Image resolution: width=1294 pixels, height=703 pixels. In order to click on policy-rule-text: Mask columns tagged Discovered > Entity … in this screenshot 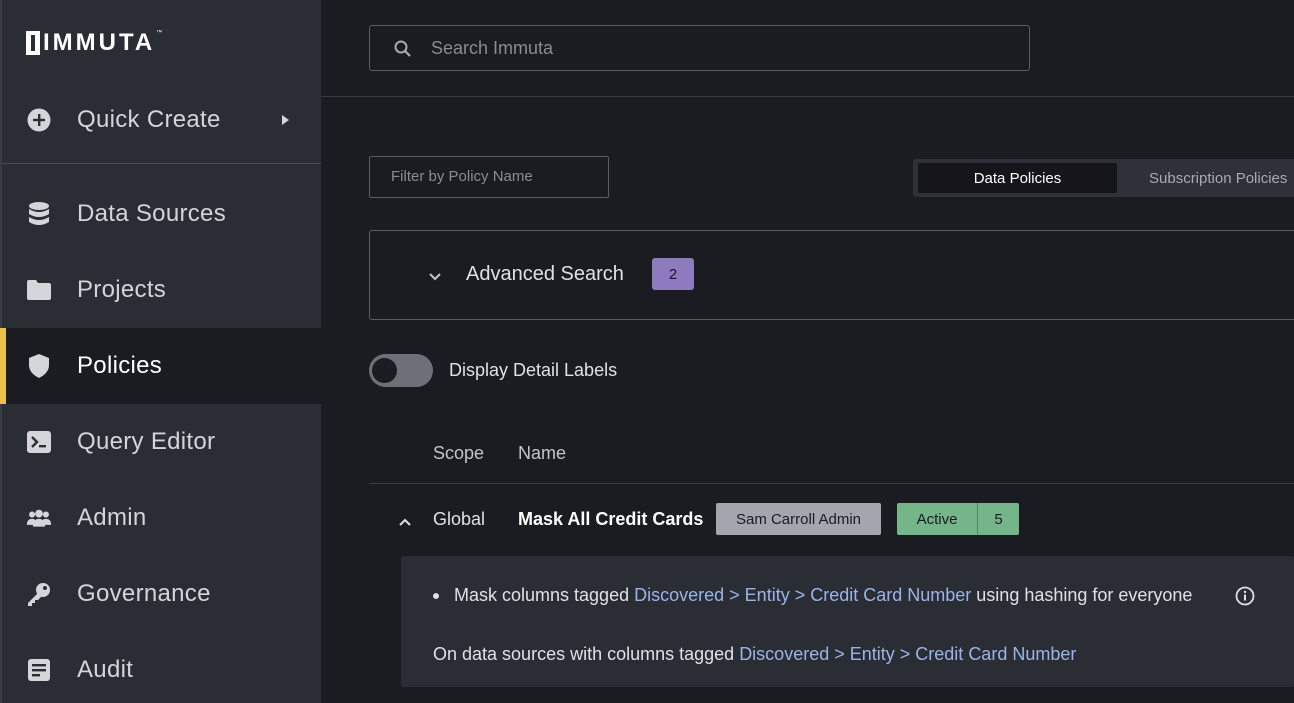, I will do `click(823, 595)`.